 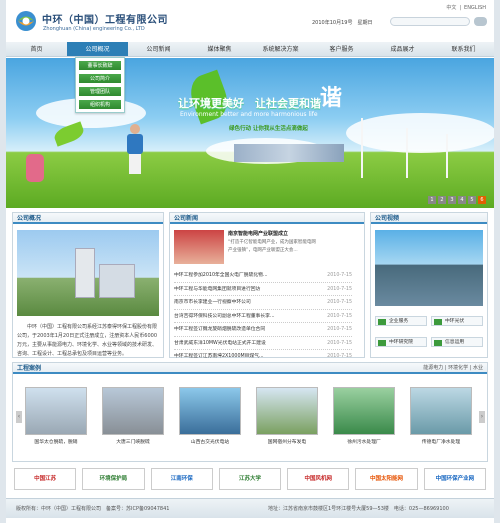 I want to click on news-thumbnail, so click(x=199, y=247).